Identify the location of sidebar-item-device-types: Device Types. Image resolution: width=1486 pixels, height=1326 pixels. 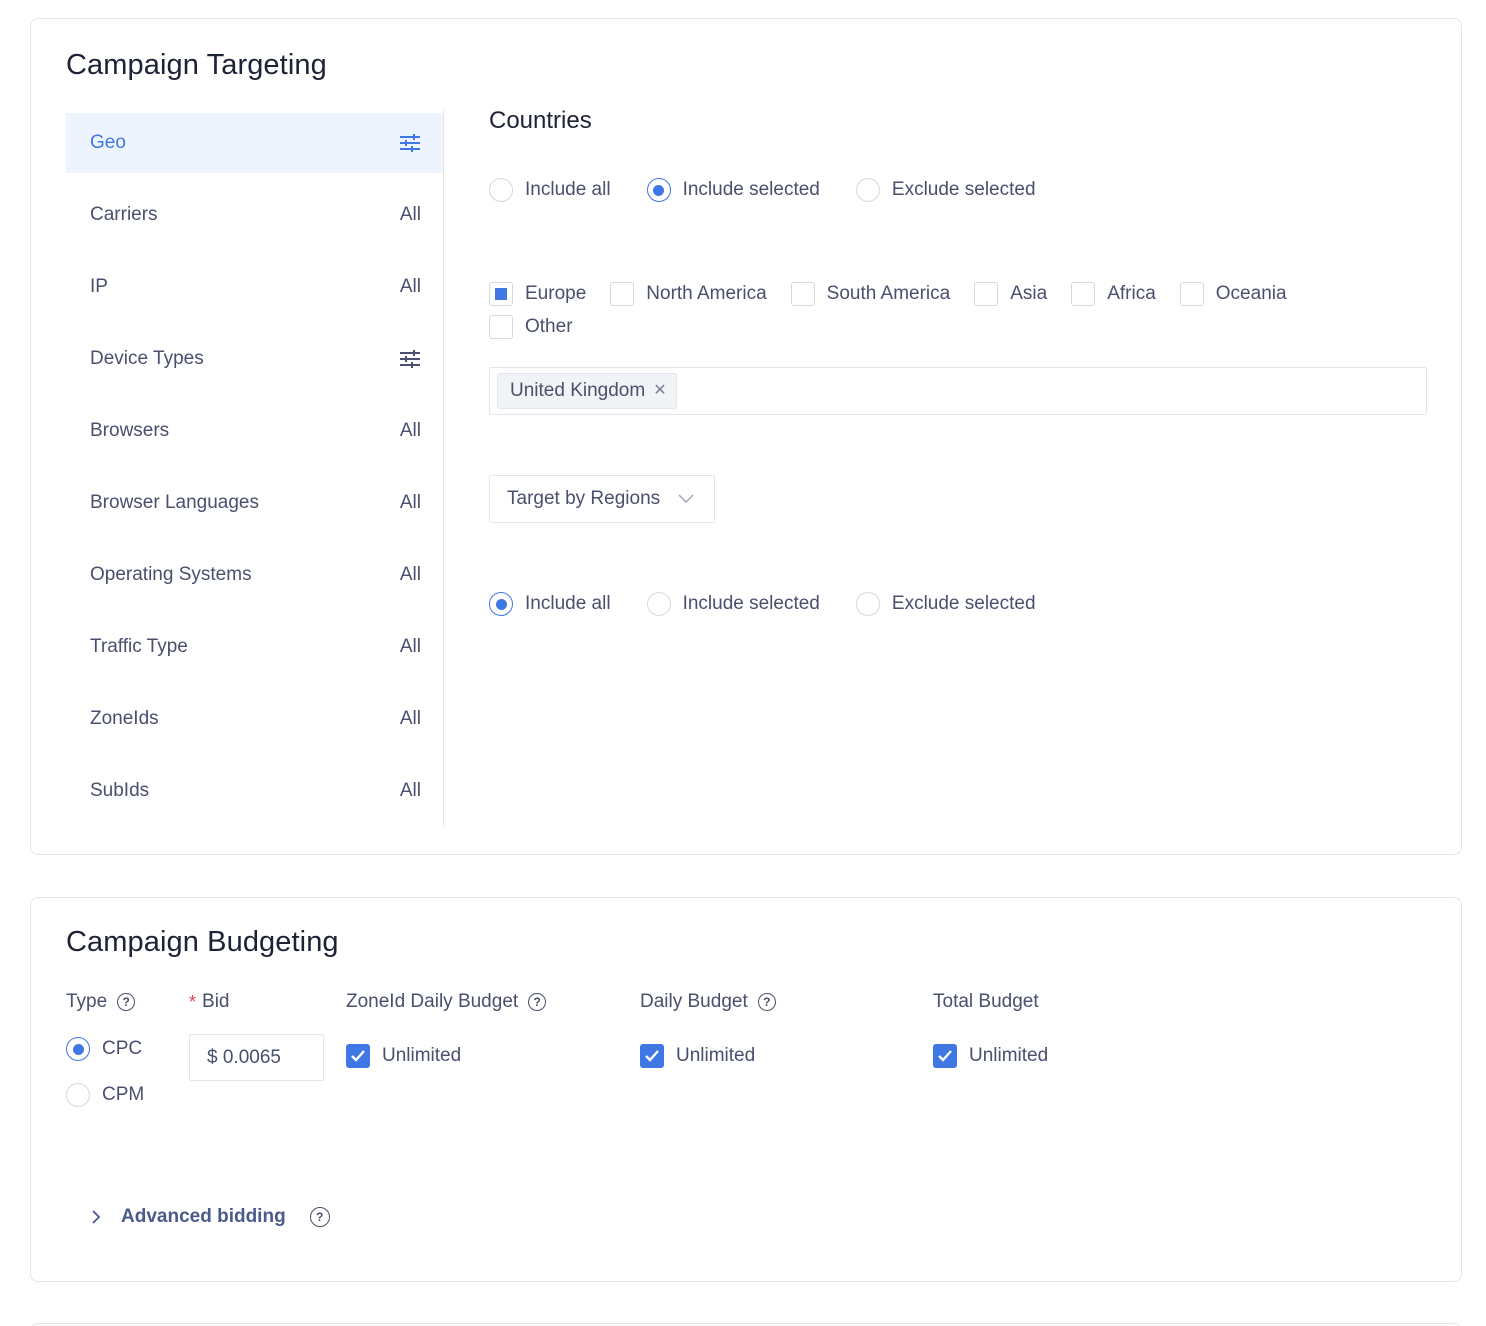
(254, 359).